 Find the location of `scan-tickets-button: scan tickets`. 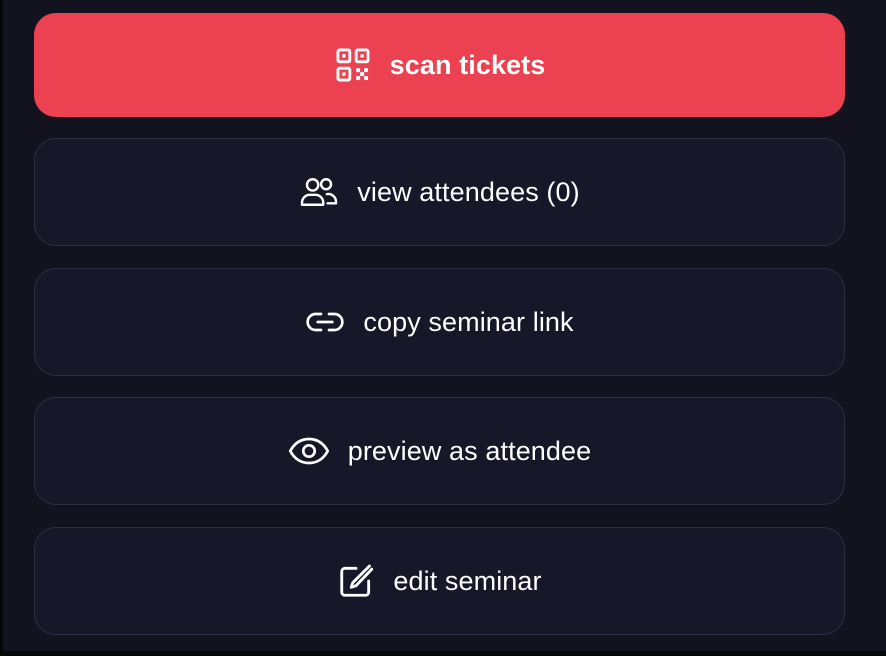

scan-tickets-button: scan tickets is located at coordinates (439, 65).